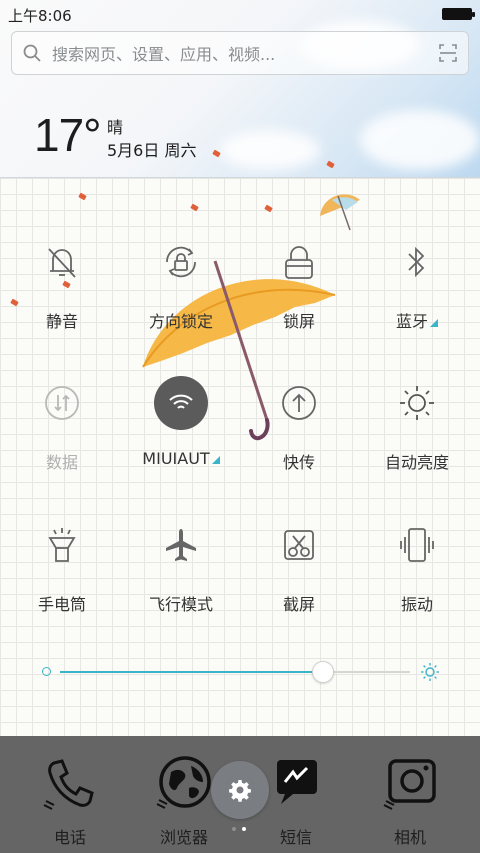 This screenshot has height=853, width=480. I want to click on mute-bell-icon, so click(62, 262).